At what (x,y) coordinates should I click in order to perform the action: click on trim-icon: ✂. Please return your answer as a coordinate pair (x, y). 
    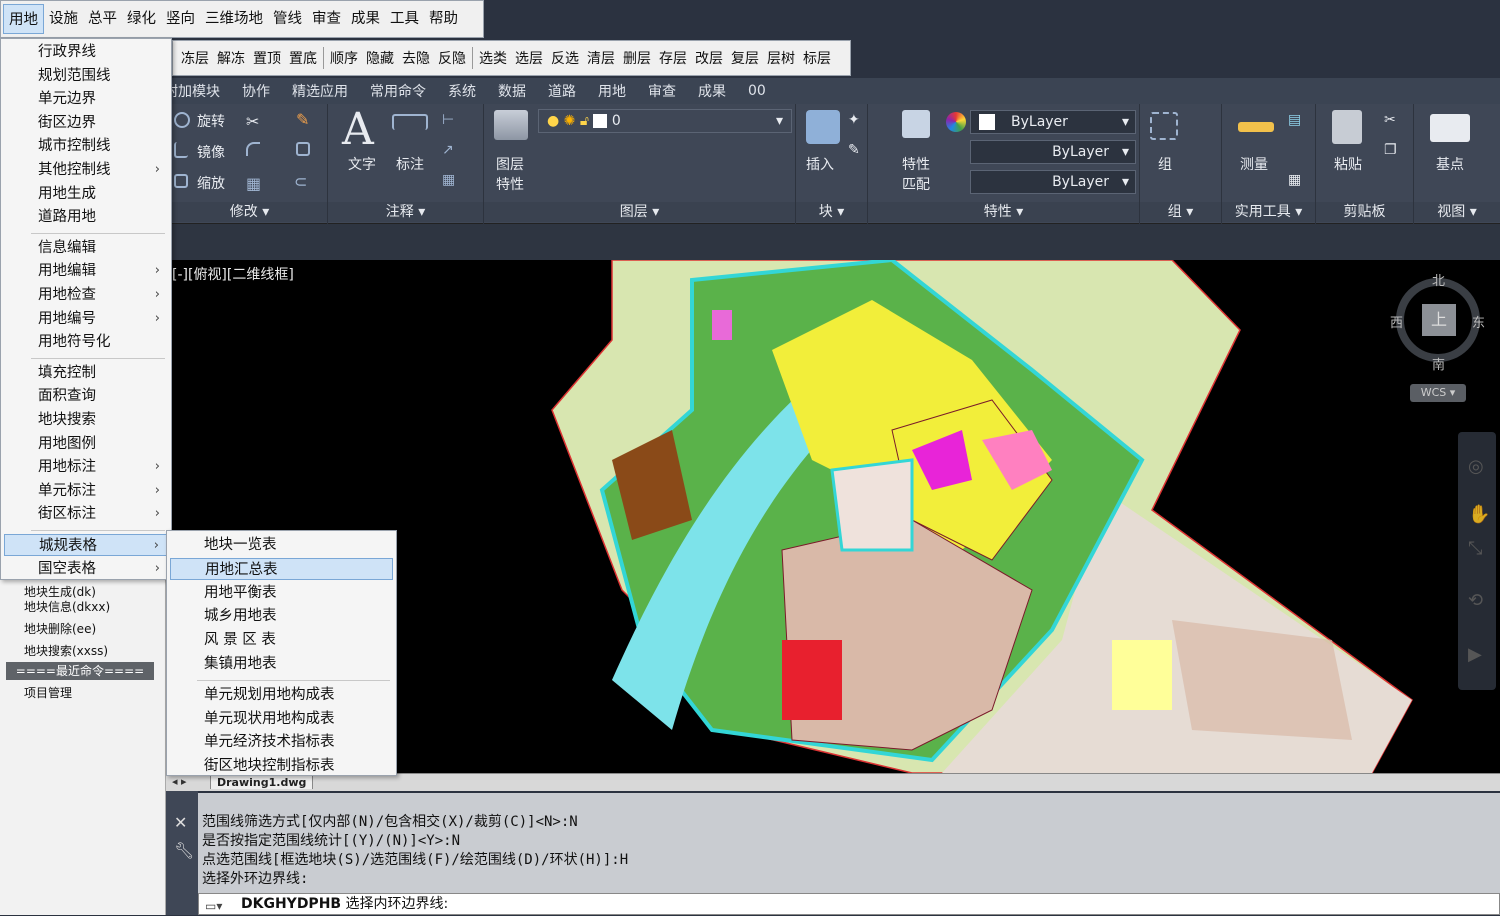
    Looking at the image, I should click on (257, 122).